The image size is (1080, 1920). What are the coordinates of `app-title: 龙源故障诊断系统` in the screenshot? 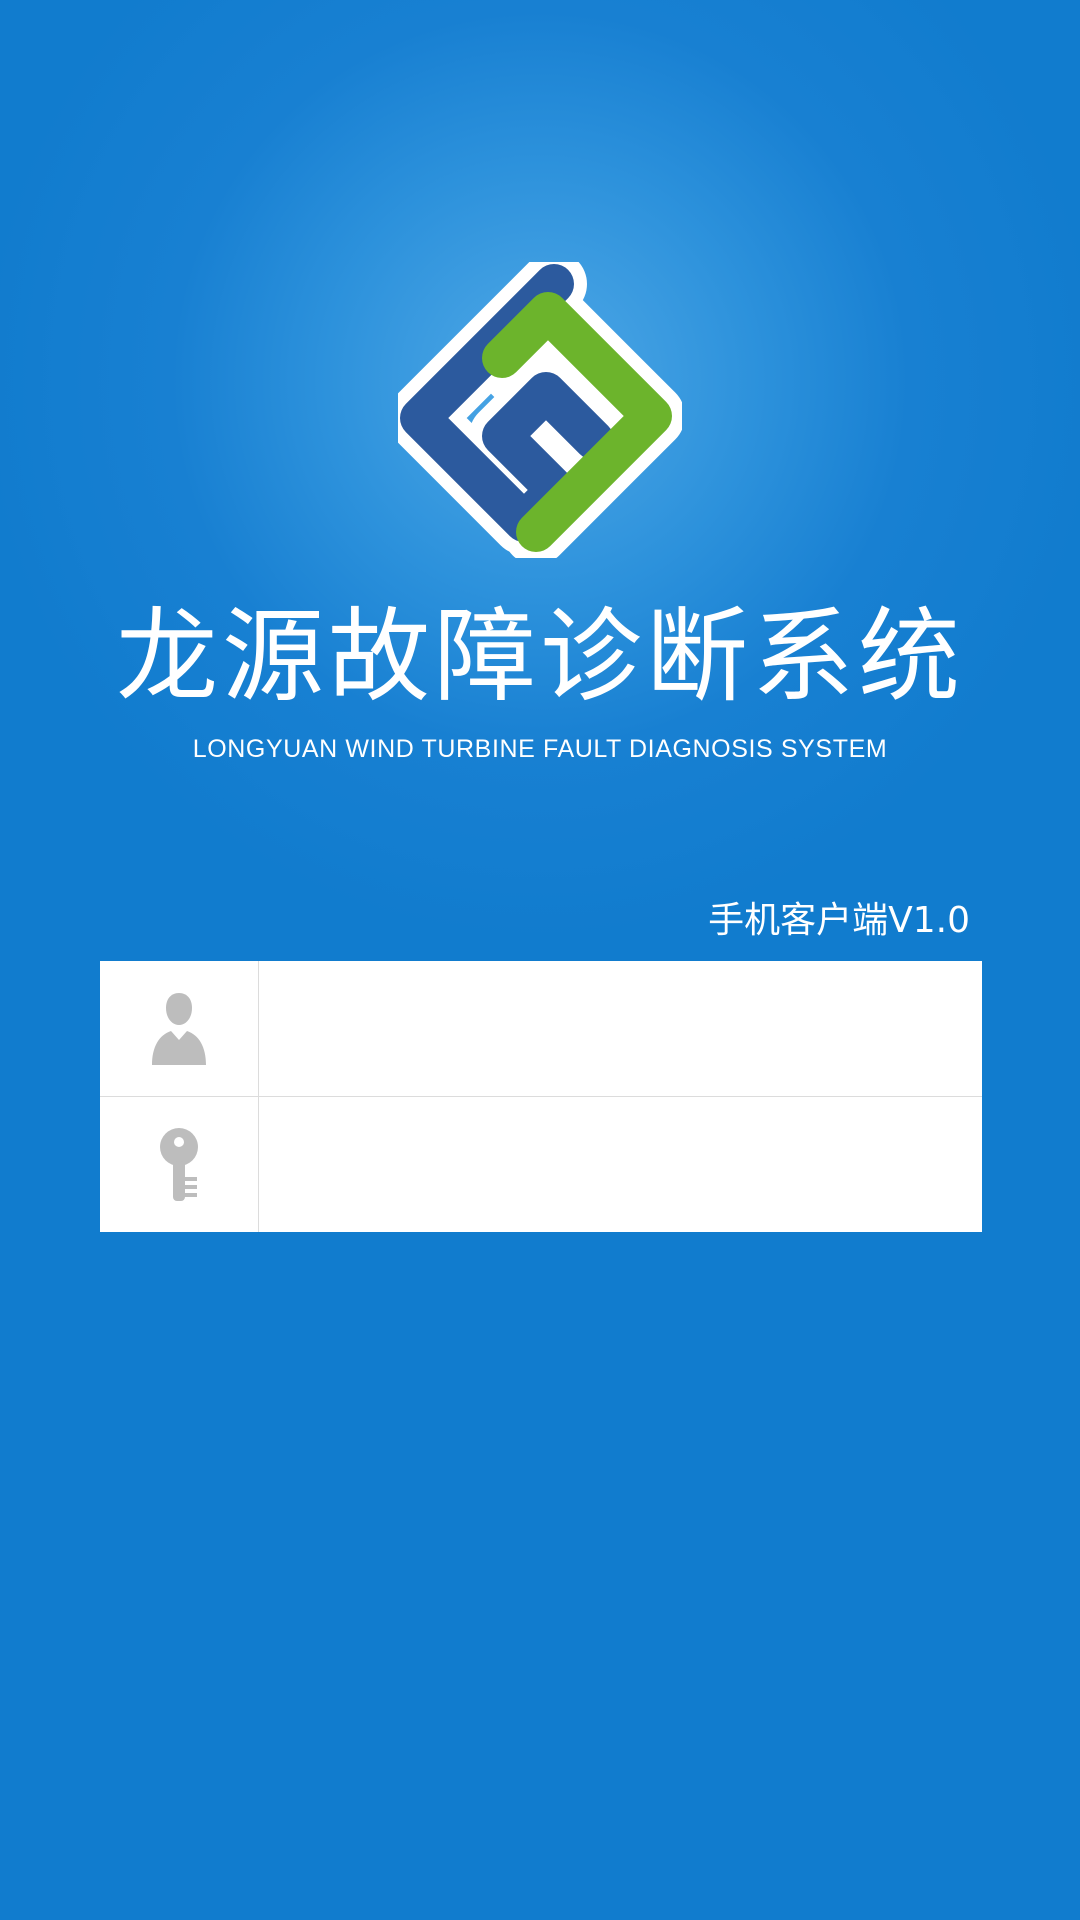 It's located at (540, 657).